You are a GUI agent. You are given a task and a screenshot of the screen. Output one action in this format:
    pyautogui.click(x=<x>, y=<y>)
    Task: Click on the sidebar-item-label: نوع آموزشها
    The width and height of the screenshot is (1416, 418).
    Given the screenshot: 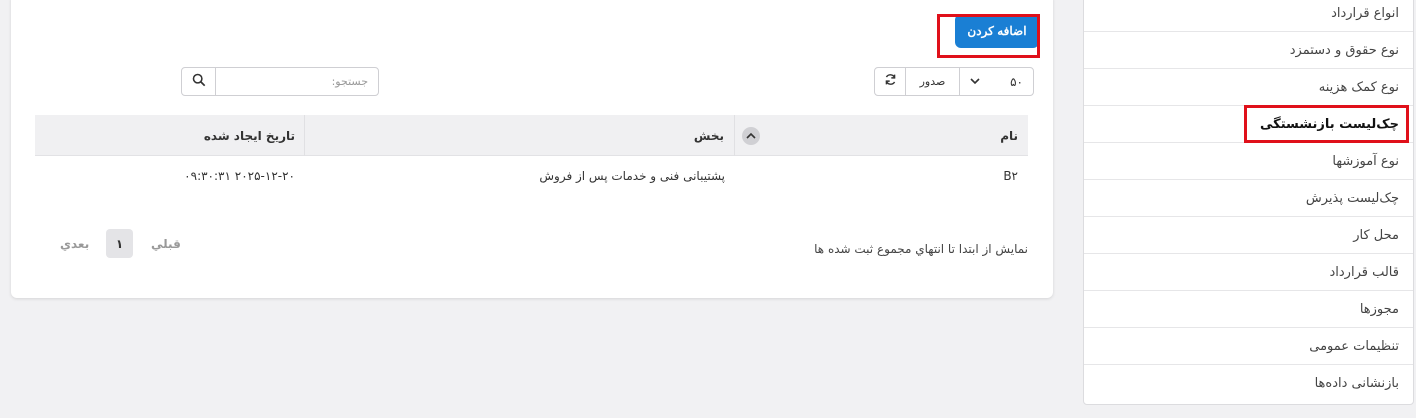 What is the action you would take?
    pyautogui.click(x=1365, y=161)
    